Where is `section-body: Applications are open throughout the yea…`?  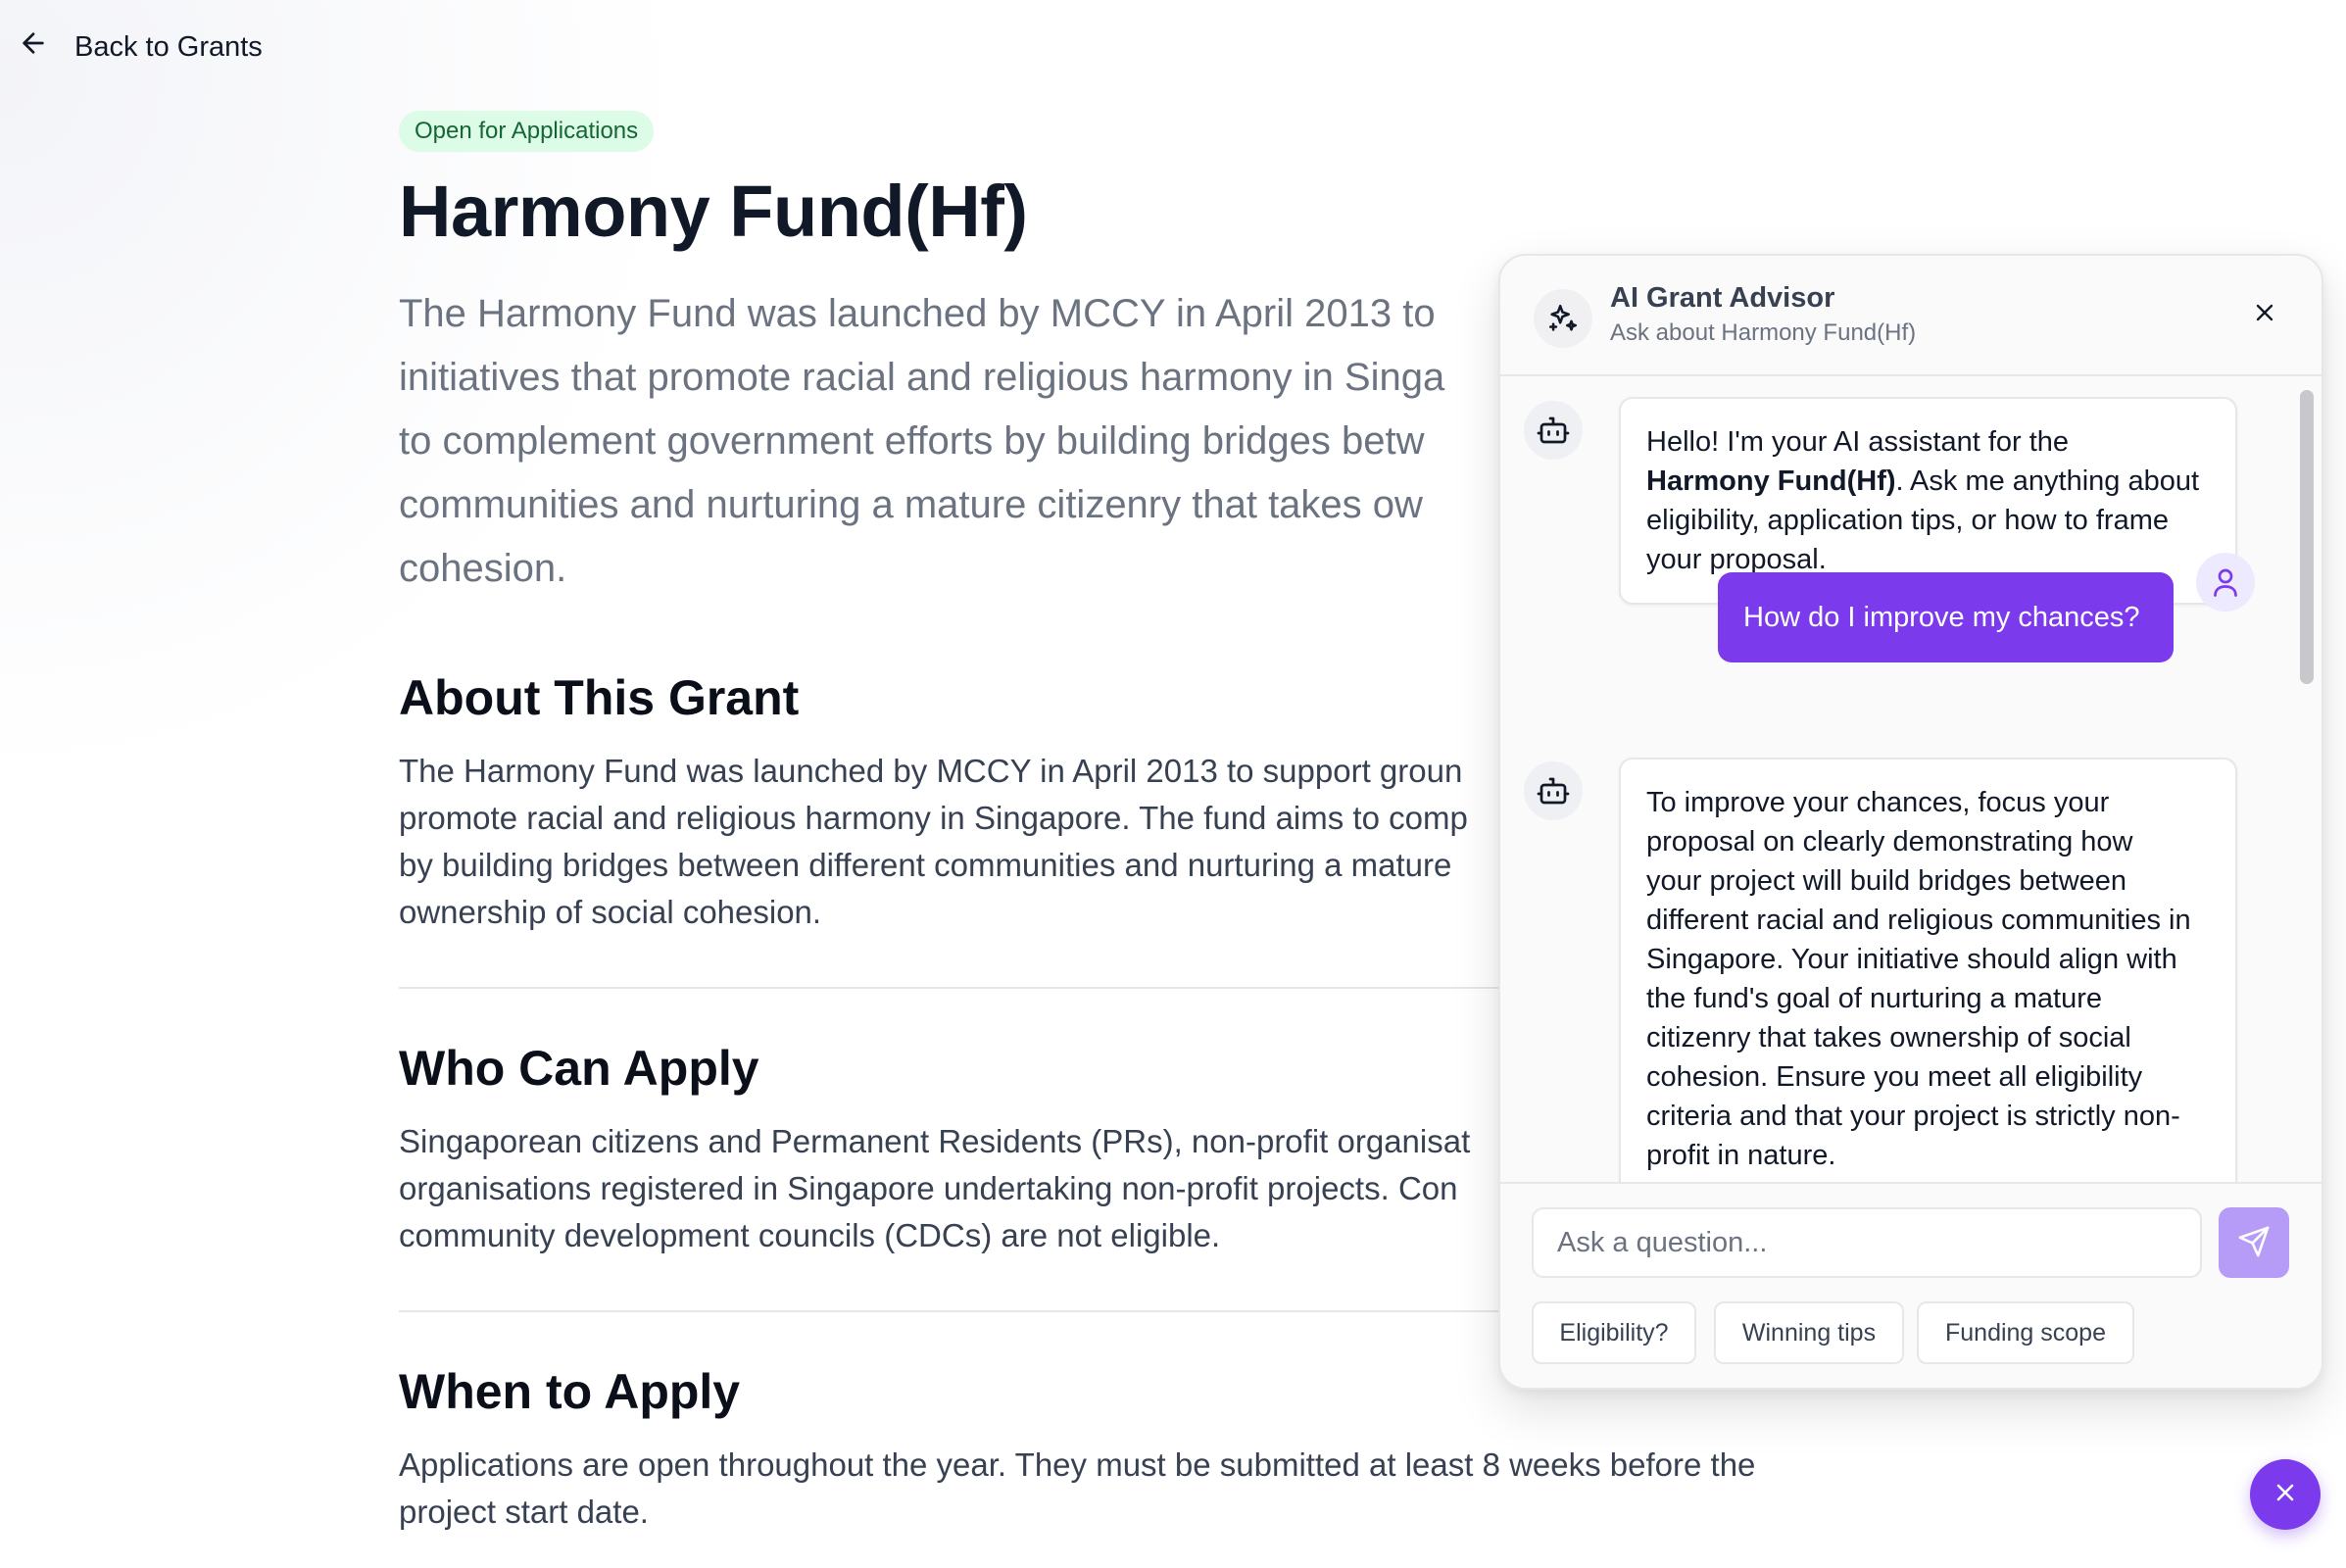
section-body: Applications are open throughout the yea… is located at coordinates (1124, 1489).